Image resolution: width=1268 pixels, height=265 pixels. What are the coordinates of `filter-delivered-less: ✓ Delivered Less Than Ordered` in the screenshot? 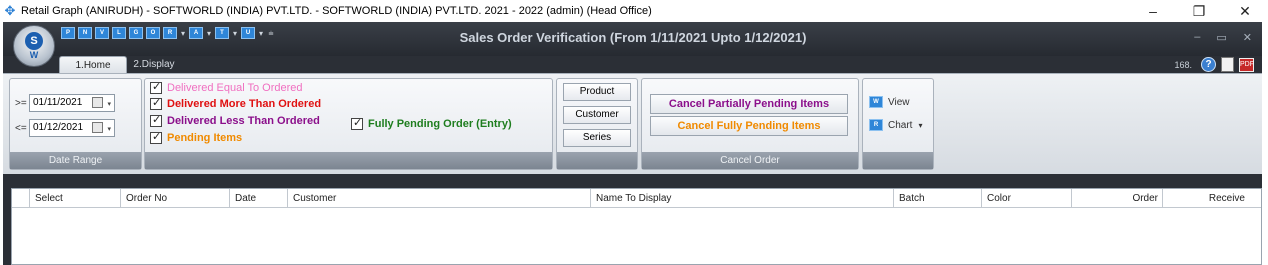 It's located at (235, 120).